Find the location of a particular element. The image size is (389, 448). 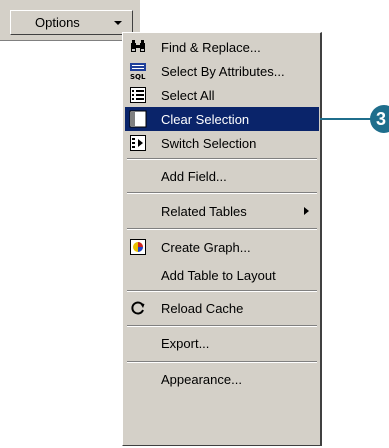

menu-item-clear-selection: Clear Selection is located at coordinates (222, 119).